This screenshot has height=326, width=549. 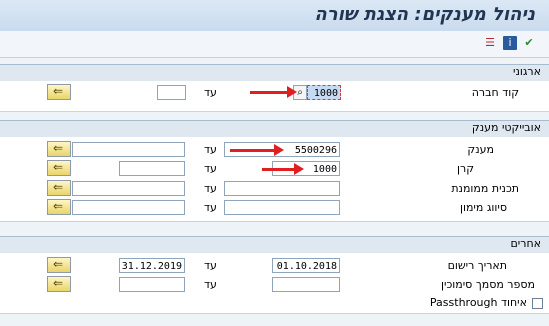 I want to click on sponsored-class-to-field, so click(x=128, y=207).